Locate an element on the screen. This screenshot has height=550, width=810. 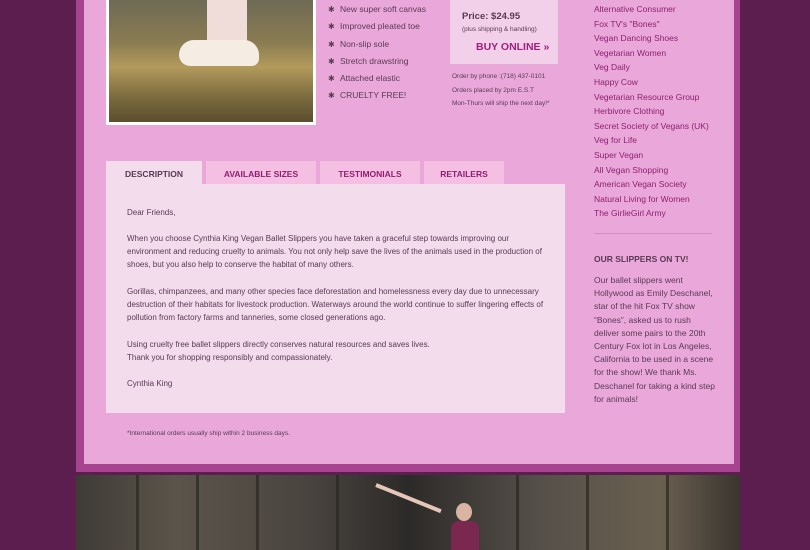
tab-description: DESCRIPTION is located at coordinates (154, 173).